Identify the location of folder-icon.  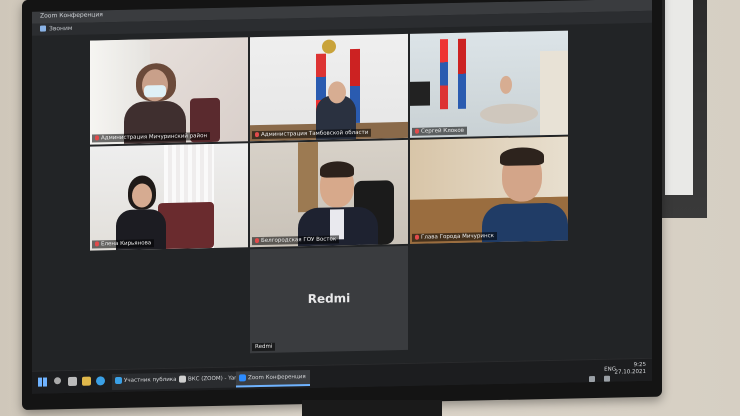
(86, 381).